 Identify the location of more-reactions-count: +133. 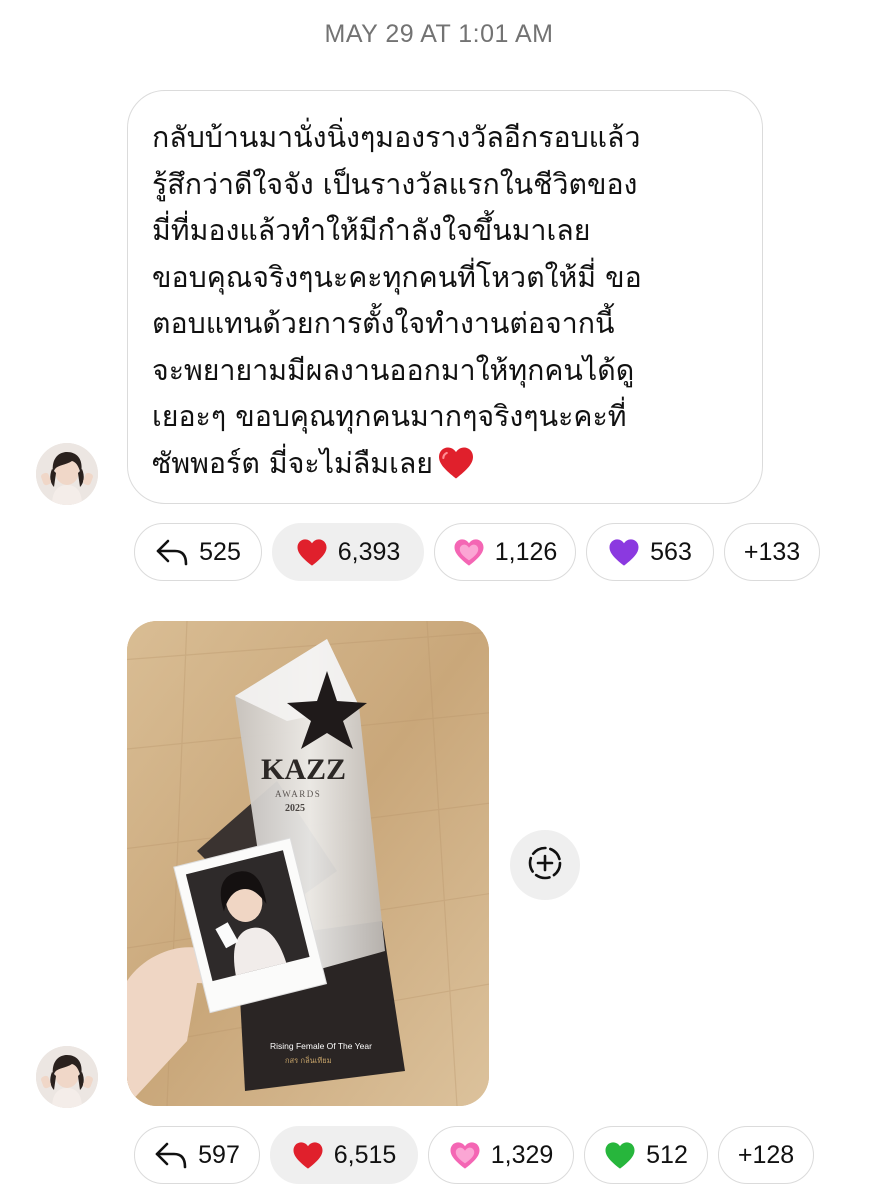
(772, 551).